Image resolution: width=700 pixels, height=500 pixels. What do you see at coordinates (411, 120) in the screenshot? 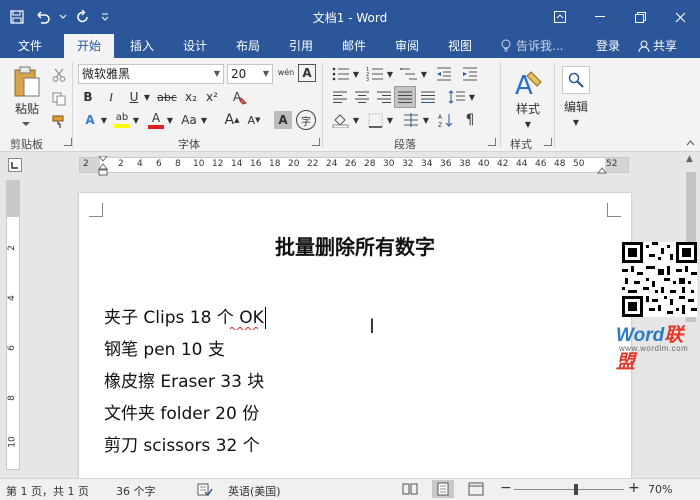
I see `chinese-layout-icon` at bounding box center [411, 120].